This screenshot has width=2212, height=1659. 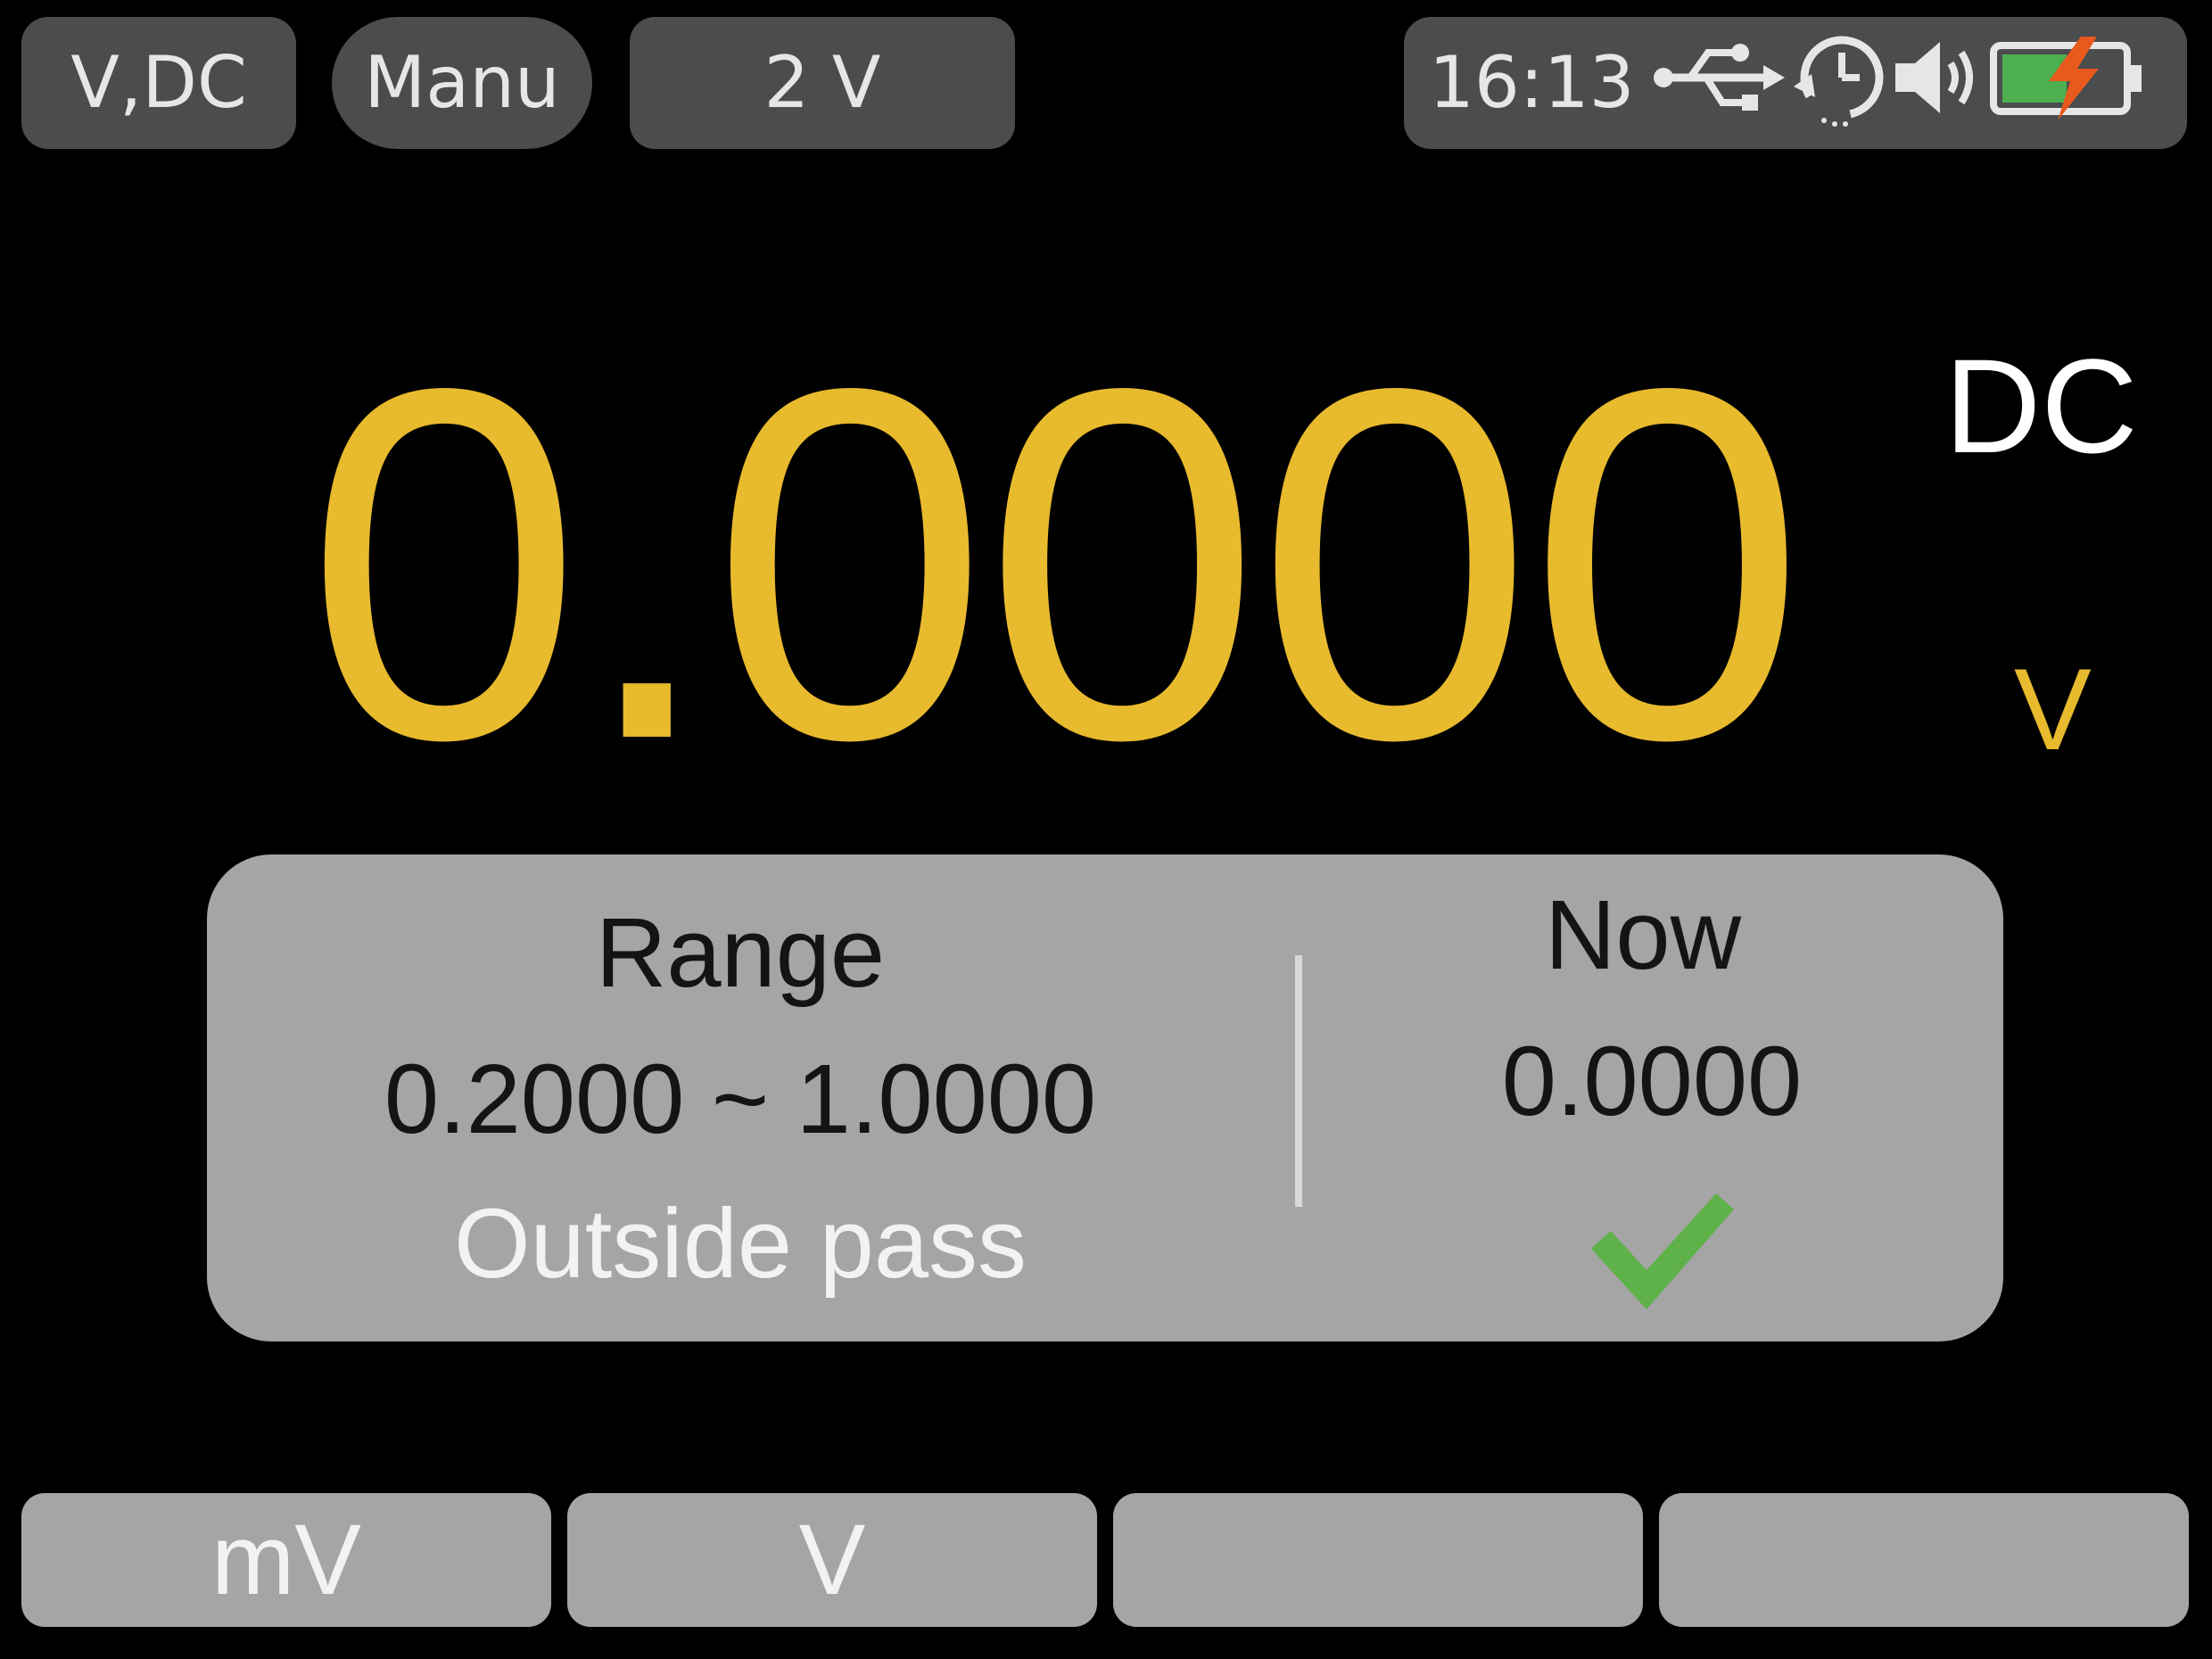 I want to click on softkey-v: V, so click(x=832, y=1560).